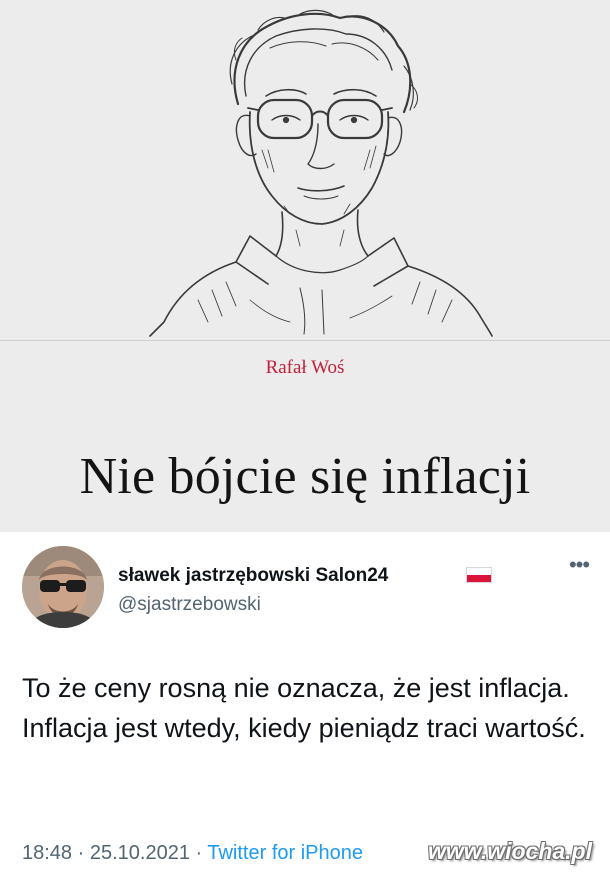 The height and width of the screenshot is (878, 610). What do you see at coordinates (253, 576) in the screenshot?
I see `display-name: sławek jastrzębowski Salon24` at bounding box center [253, 576].